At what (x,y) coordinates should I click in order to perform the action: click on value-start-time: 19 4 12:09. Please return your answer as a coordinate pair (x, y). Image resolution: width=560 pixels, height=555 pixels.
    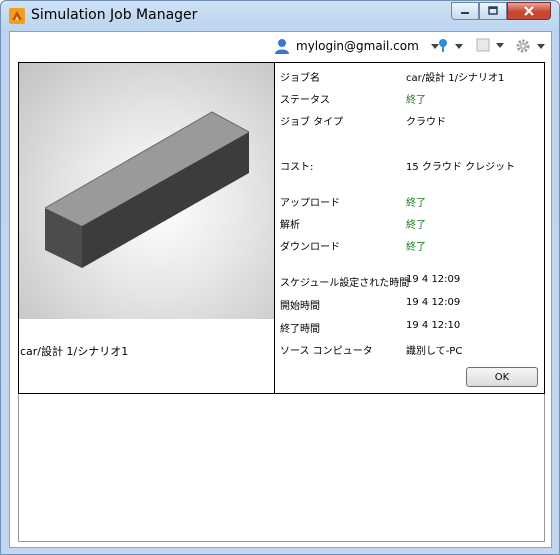
    Looking at the image, I should click on (433, 302).